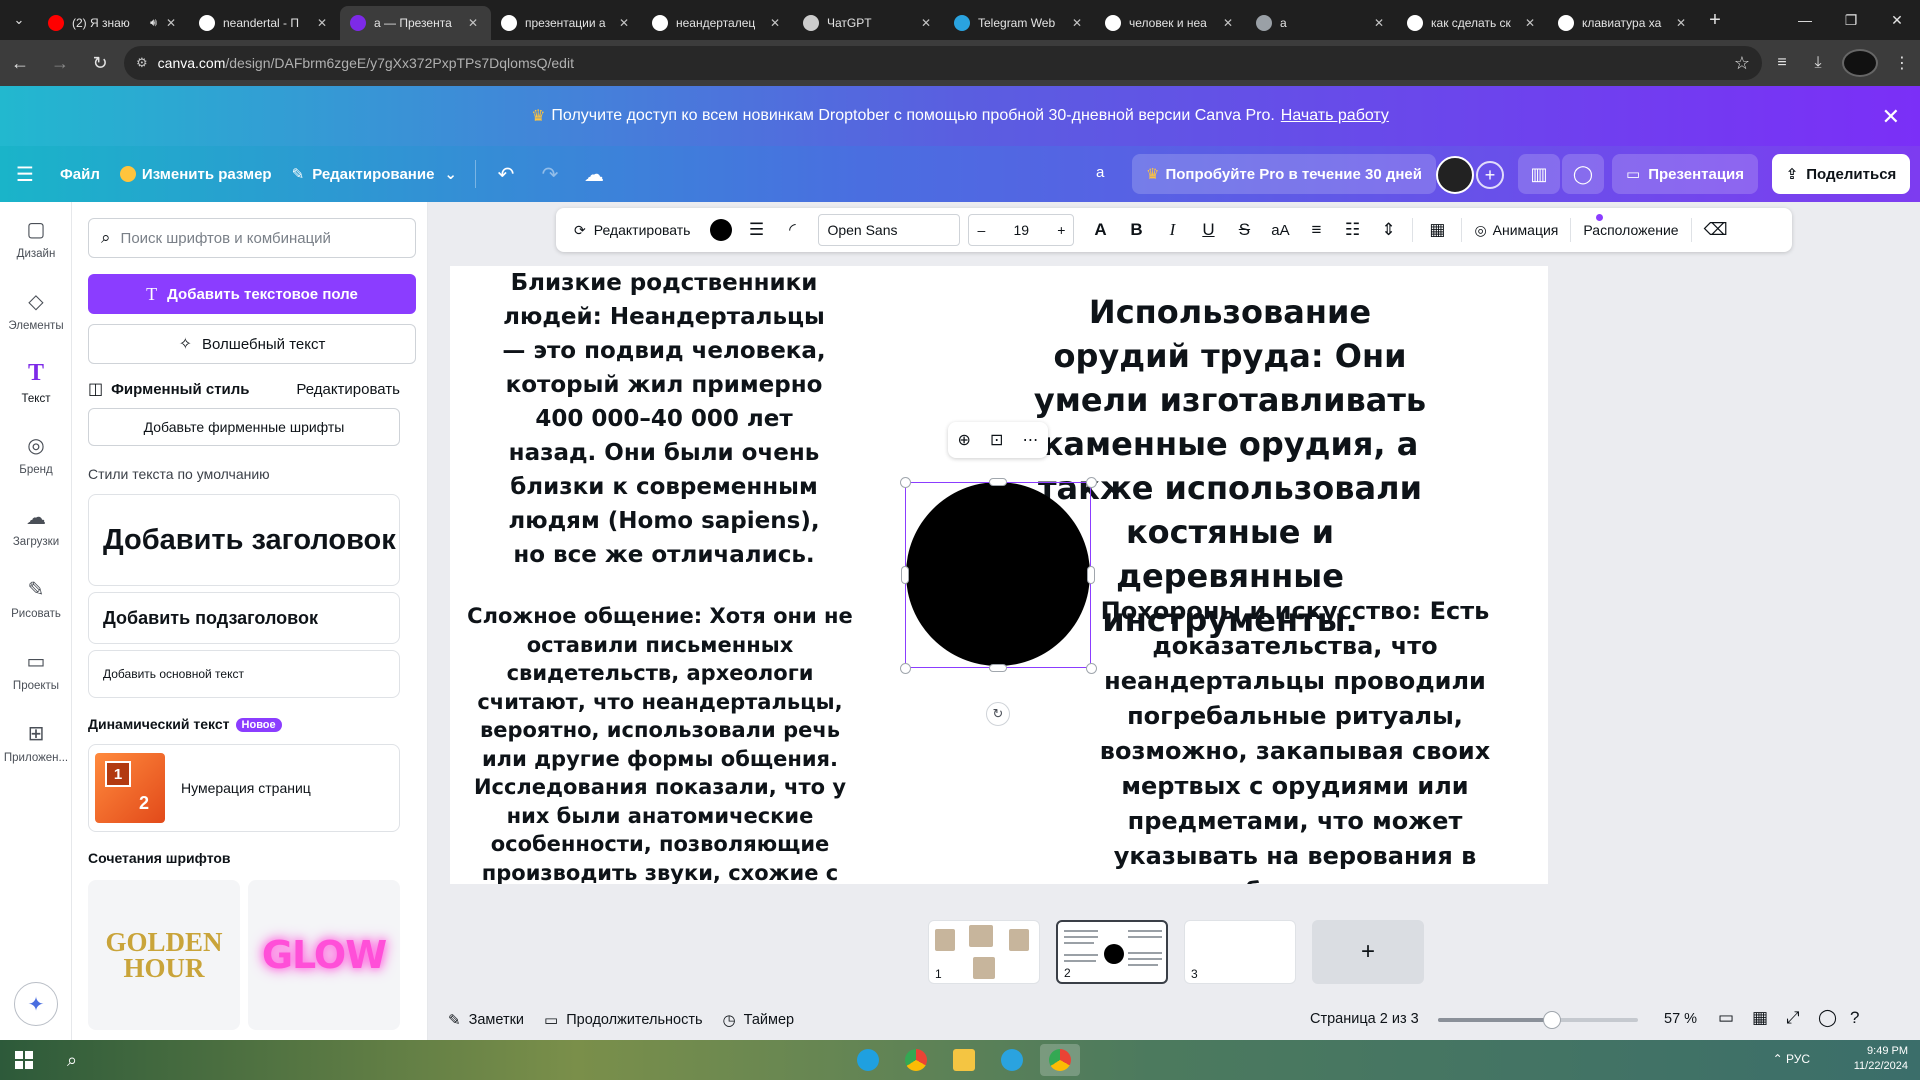  What do you see at coordinates (1455, 175) in the screenshot?
I see `user-avatar` at bounding box center [1455, 175].